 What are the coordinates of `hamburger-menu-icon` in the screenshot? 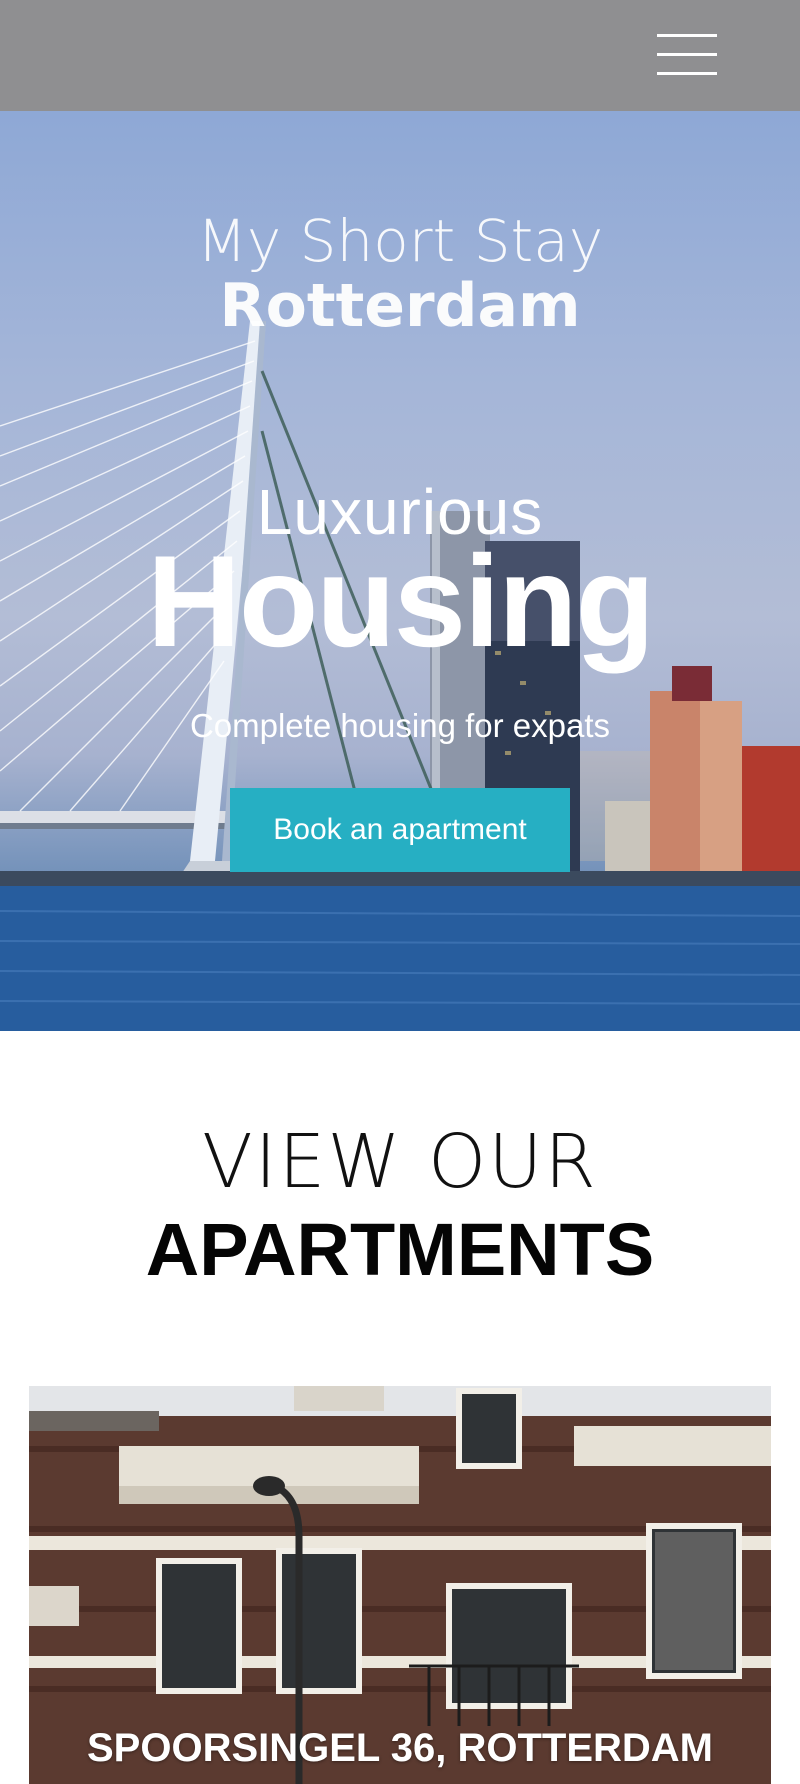 It's located at (687, 55).